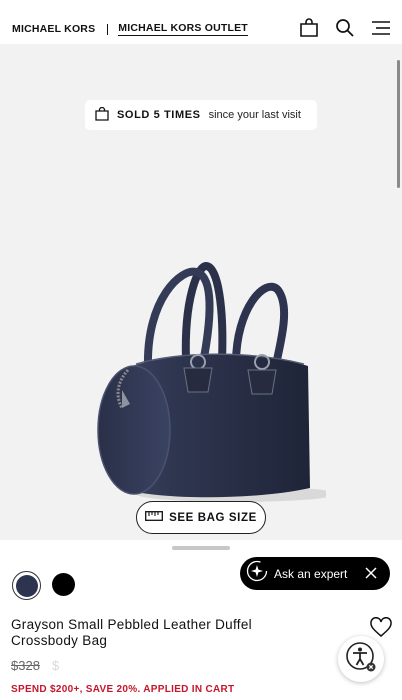 This screenshot has width=402, height=700. Describe the element at coordinates (381, 627) in the screenshot. I see `heart-icon` at that location.